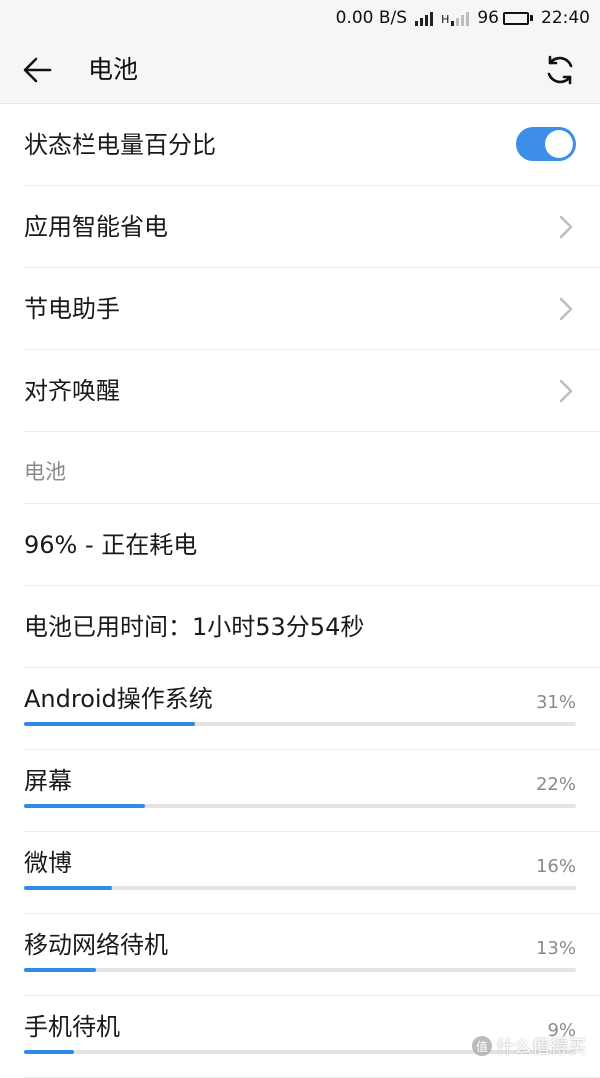  Describe the element at coordinates (565, 18) in the screenshot. I see `clock: 22:40` at that location.